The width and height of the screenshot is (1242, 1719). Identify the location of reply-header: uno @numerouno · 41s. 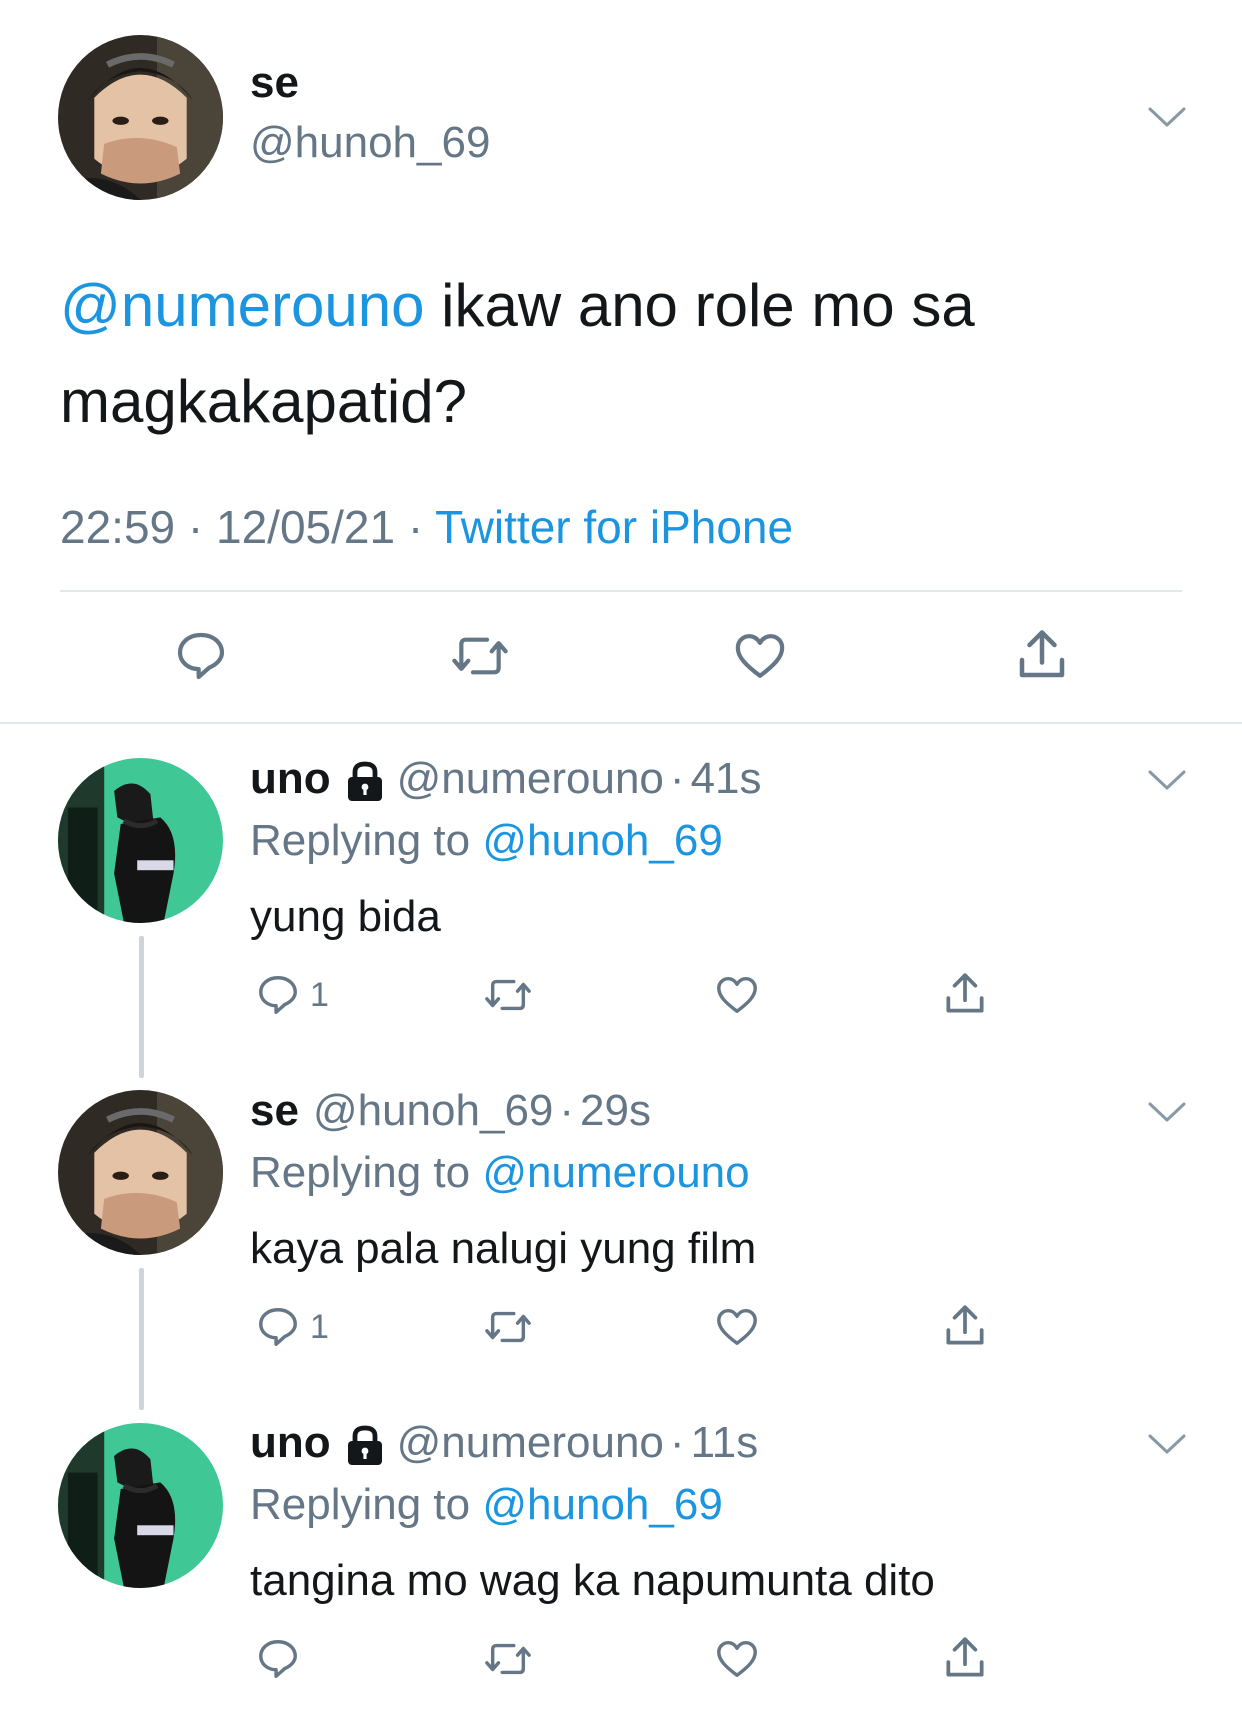
(506, 779).